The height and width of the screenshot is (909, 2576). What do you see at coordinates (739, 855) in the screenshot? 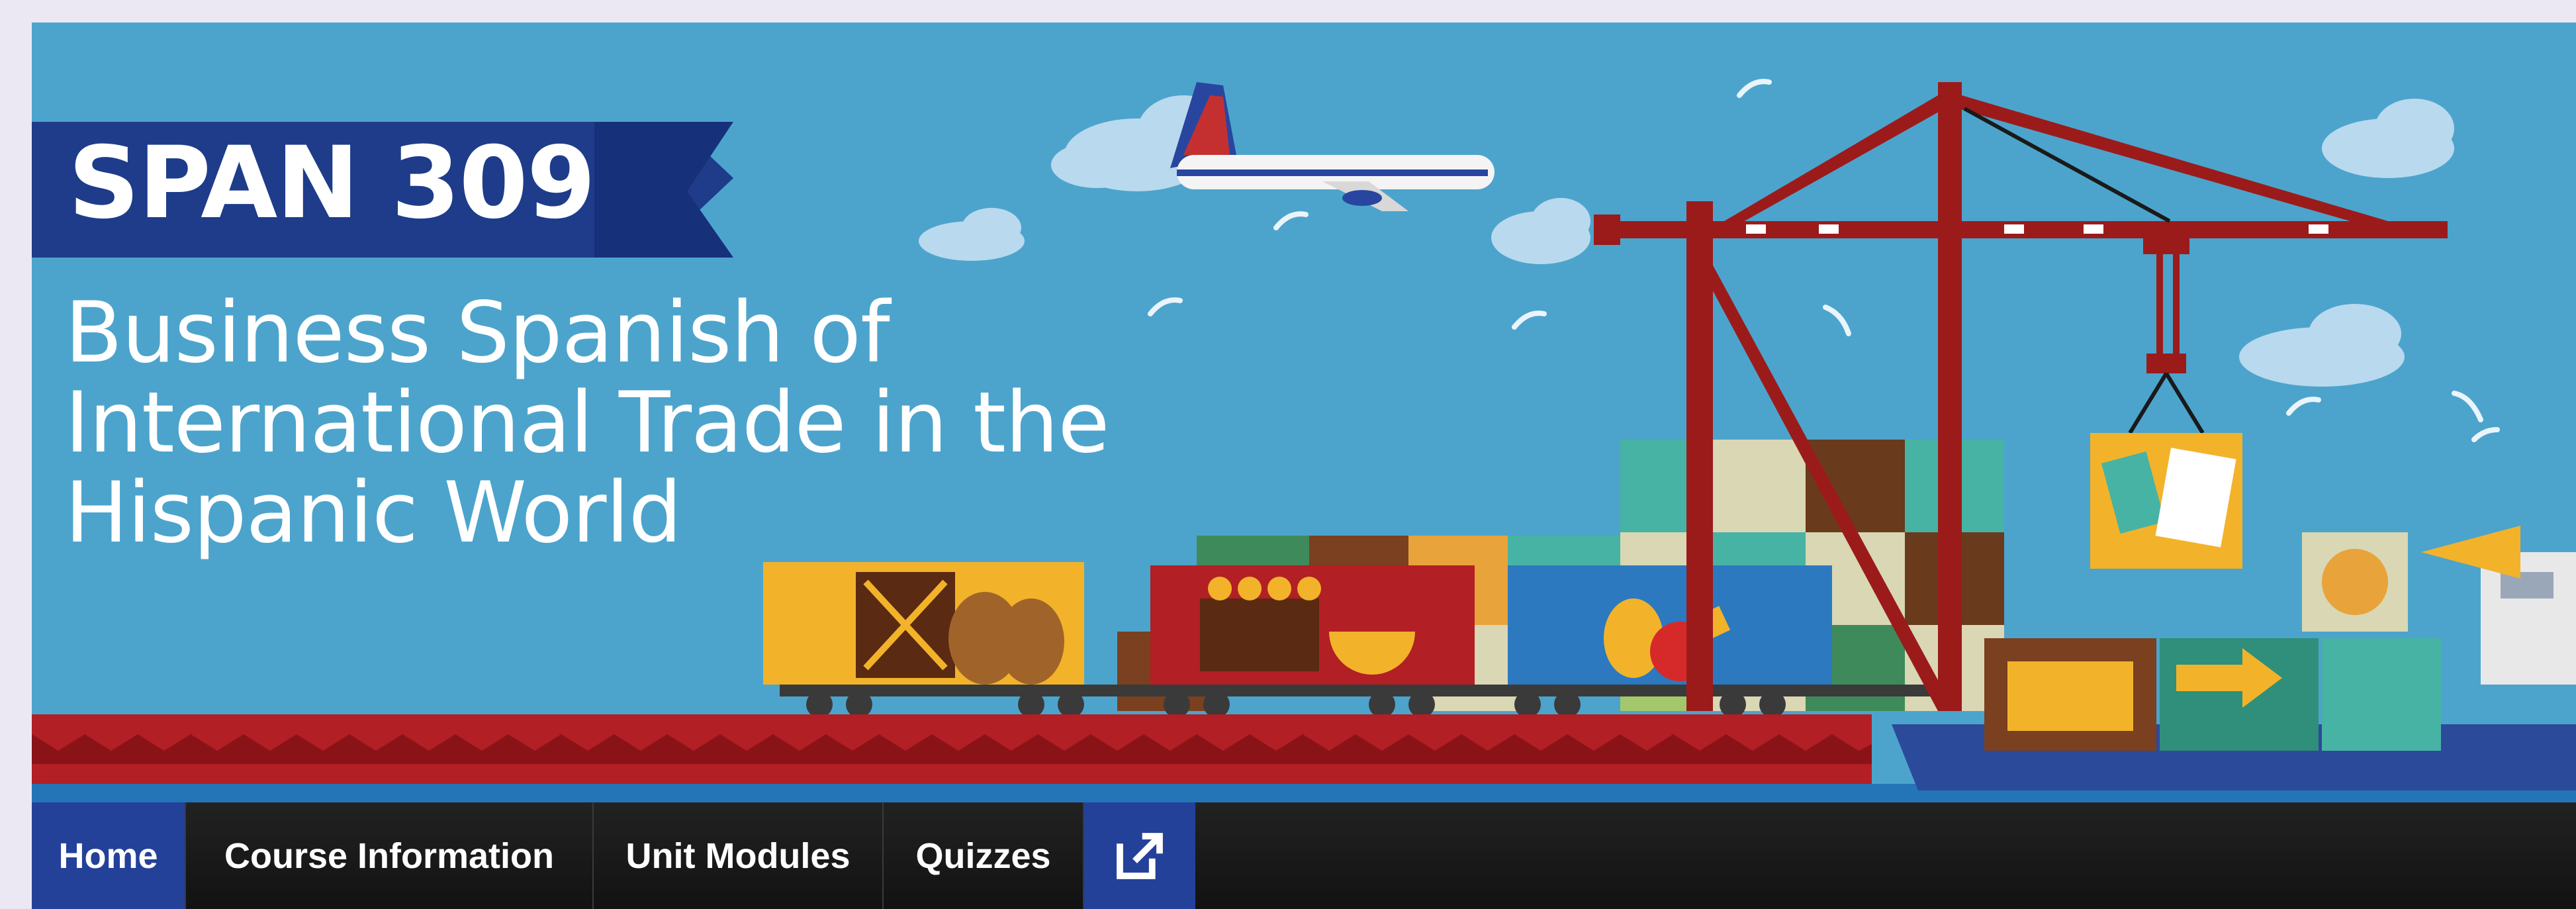
I see `nav-unit-modules: Unit Modules` at bounding box center [739, 855].